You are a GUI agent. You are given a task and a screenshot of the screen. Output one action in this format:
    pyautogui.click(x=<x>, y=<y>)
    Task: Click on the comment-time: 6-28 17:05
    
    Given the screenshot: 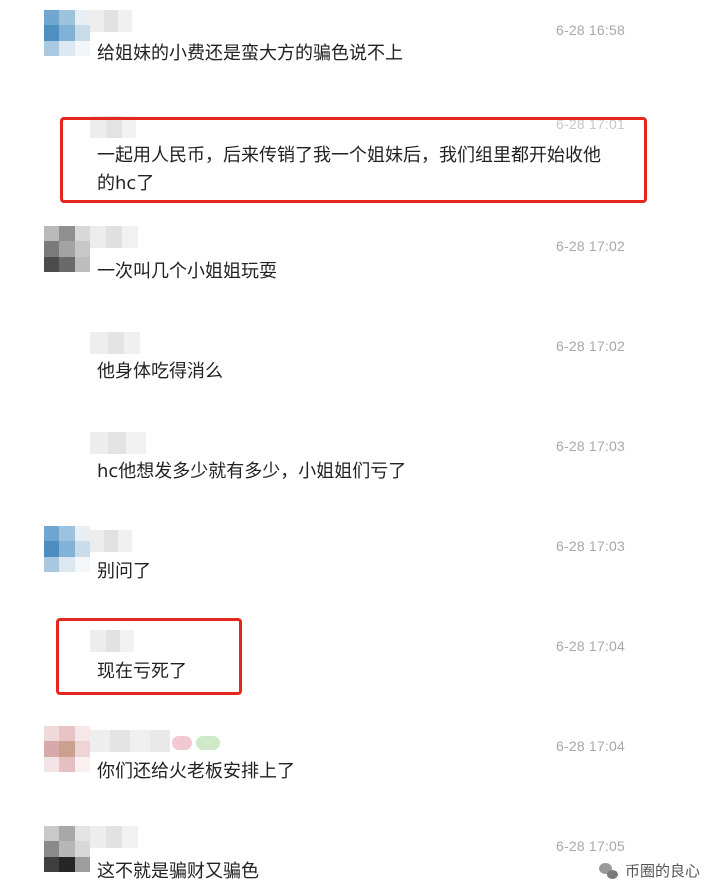 What is the action you would take?
    pyautogui.click(x=590, y=846)
    